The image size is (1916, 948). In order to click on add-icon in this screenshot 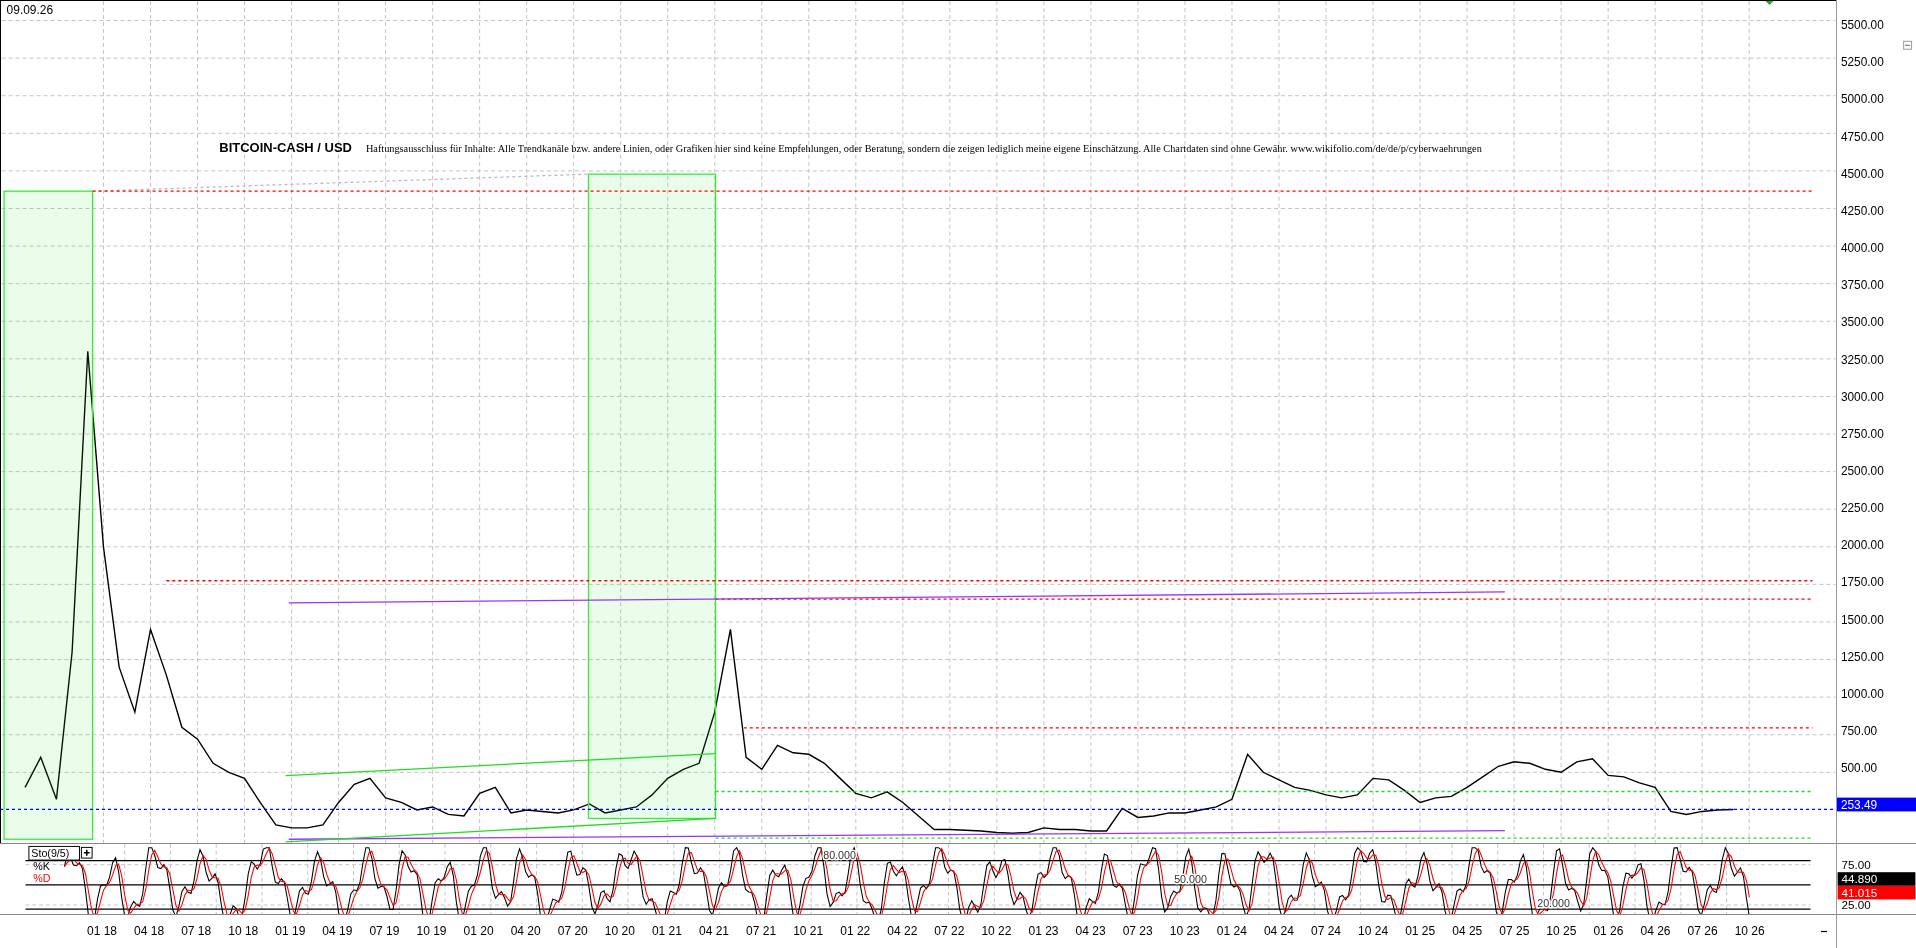, I will do `click(86, 852)`.